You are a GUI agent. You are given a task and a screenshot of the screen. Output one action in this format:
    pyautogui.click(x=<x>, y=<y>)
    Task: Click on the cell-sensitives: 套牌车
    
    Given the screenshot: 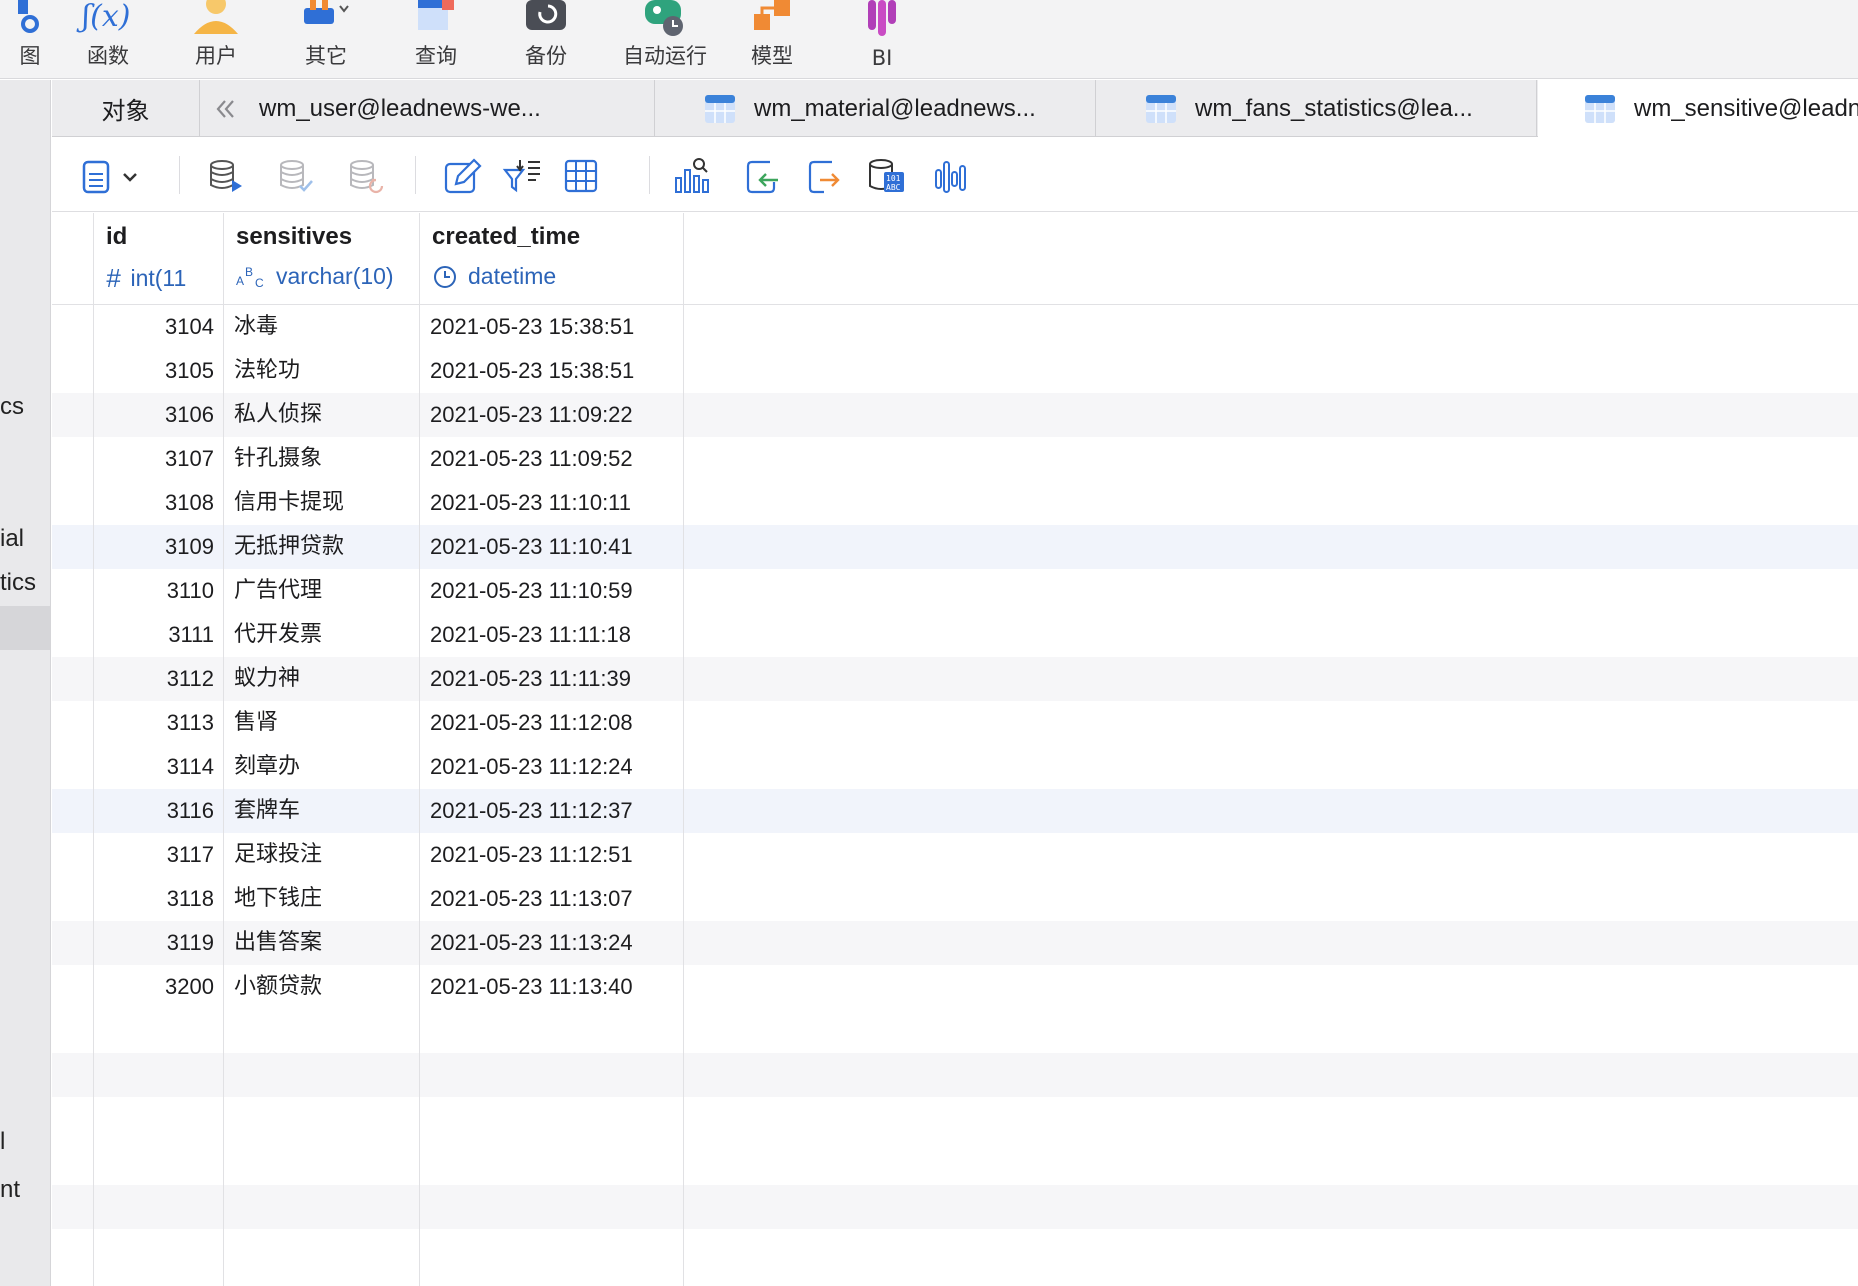 What is the action you would take?
    pyautogui.click(x=324, y=811)
    